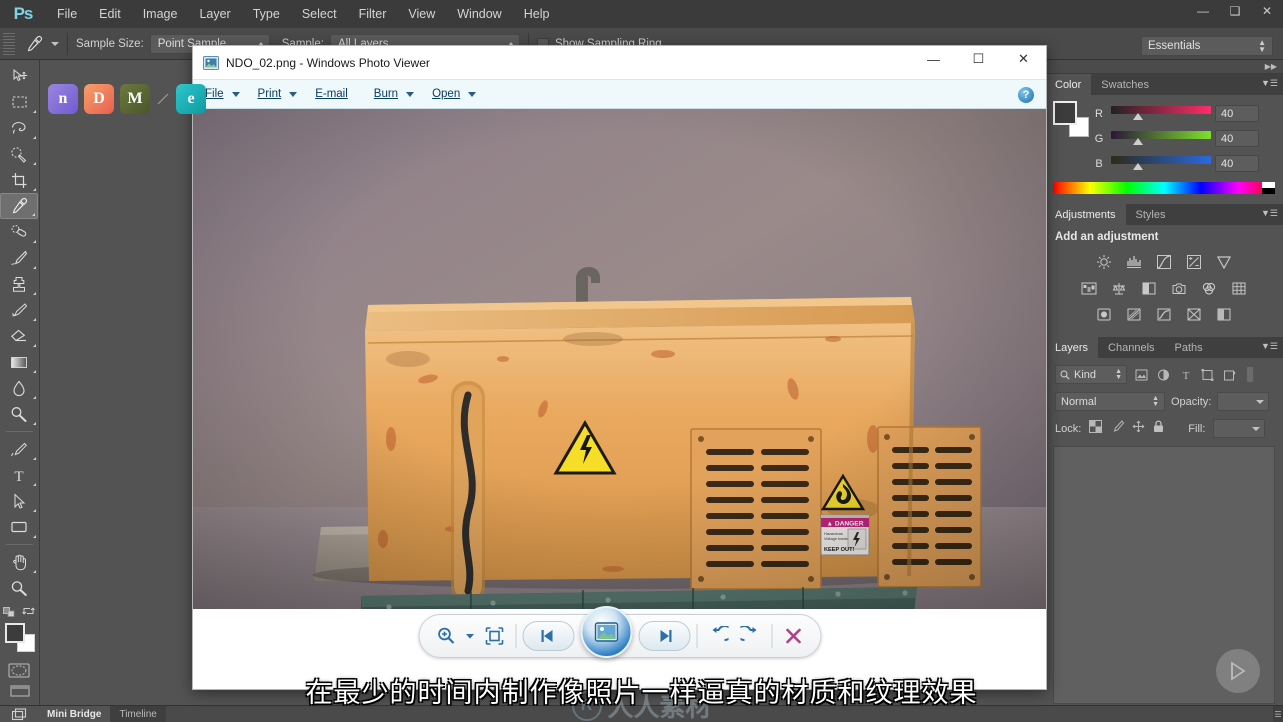  What do you see at coordinates (1125, 84) in the screenshot?
I see `tab-swatches: Swatches` at bounding box center [1125, 84].